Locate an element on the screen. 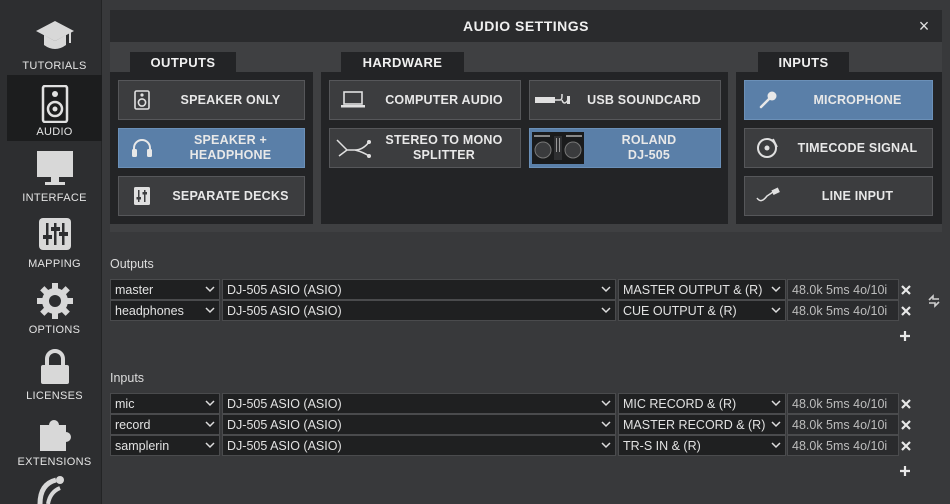  sidebar-item-label: AUDIO is located at coordinates (54, 132).